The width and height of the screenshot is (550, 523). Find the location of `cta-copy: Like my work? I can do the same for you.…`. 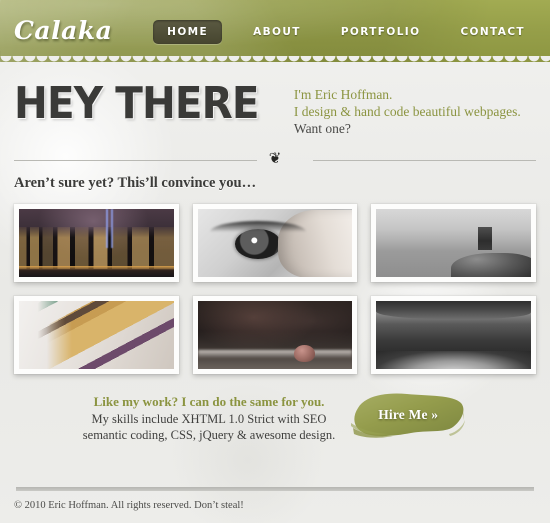

cta-copy: Like my work? I can do the same for you.… is located at coordinates (209, 416).